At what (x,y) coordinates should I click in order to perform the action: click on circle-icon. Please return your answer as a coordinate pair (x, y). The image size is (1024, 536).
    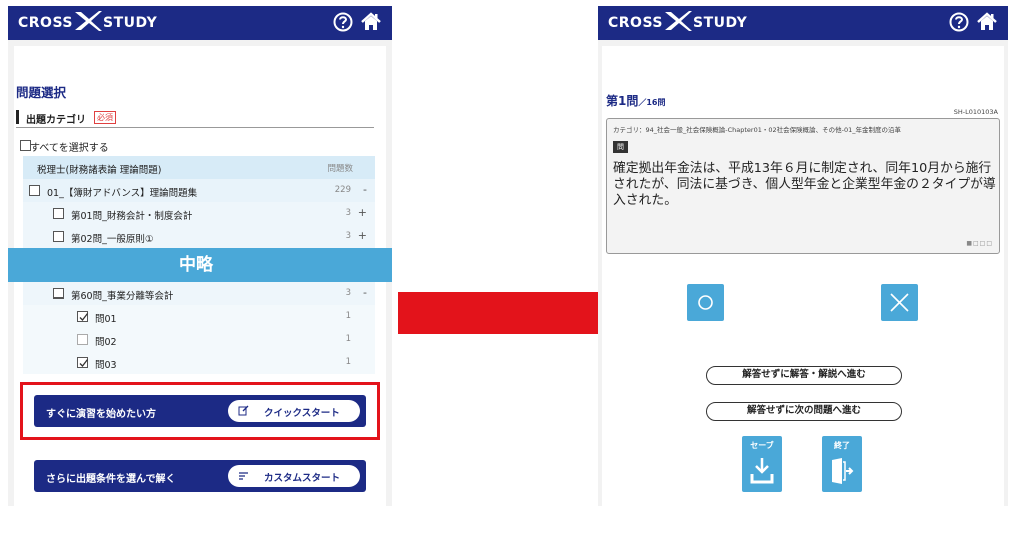
    Looking at the image, I should click on (705, 302).